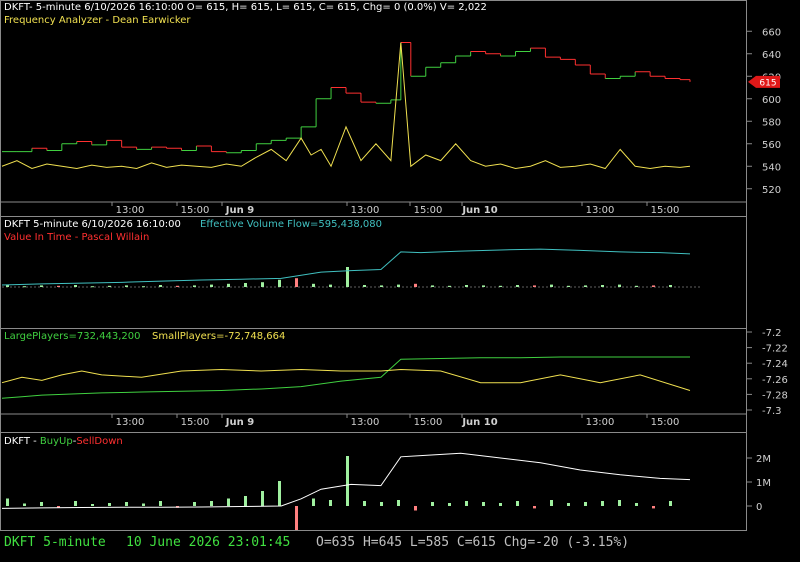 The height and width of the screenshot is (562, 800). What do you see at coordinates (72, 336) in the screenshot?
I see `panel3-large-label: LargePlayers=732,443,200` at bounding box center [72, 336].